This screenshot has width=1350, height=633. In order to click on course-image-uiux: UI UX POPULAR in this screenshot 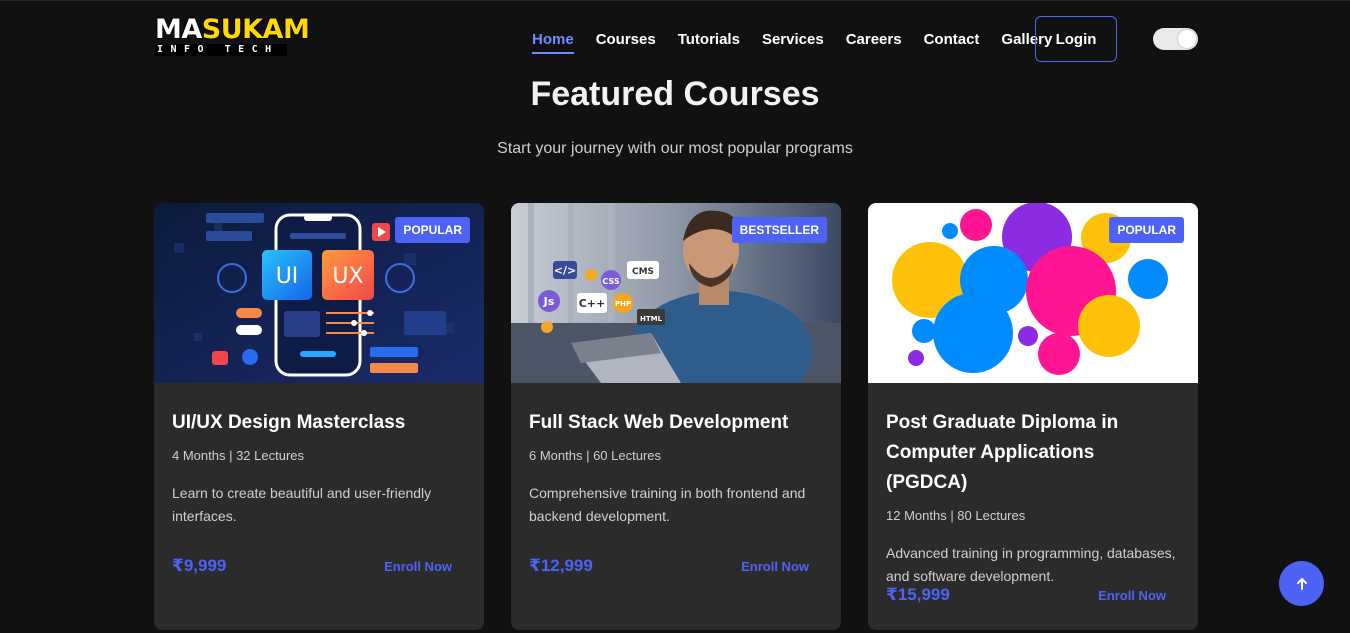, I will do `click(319, 293)`.